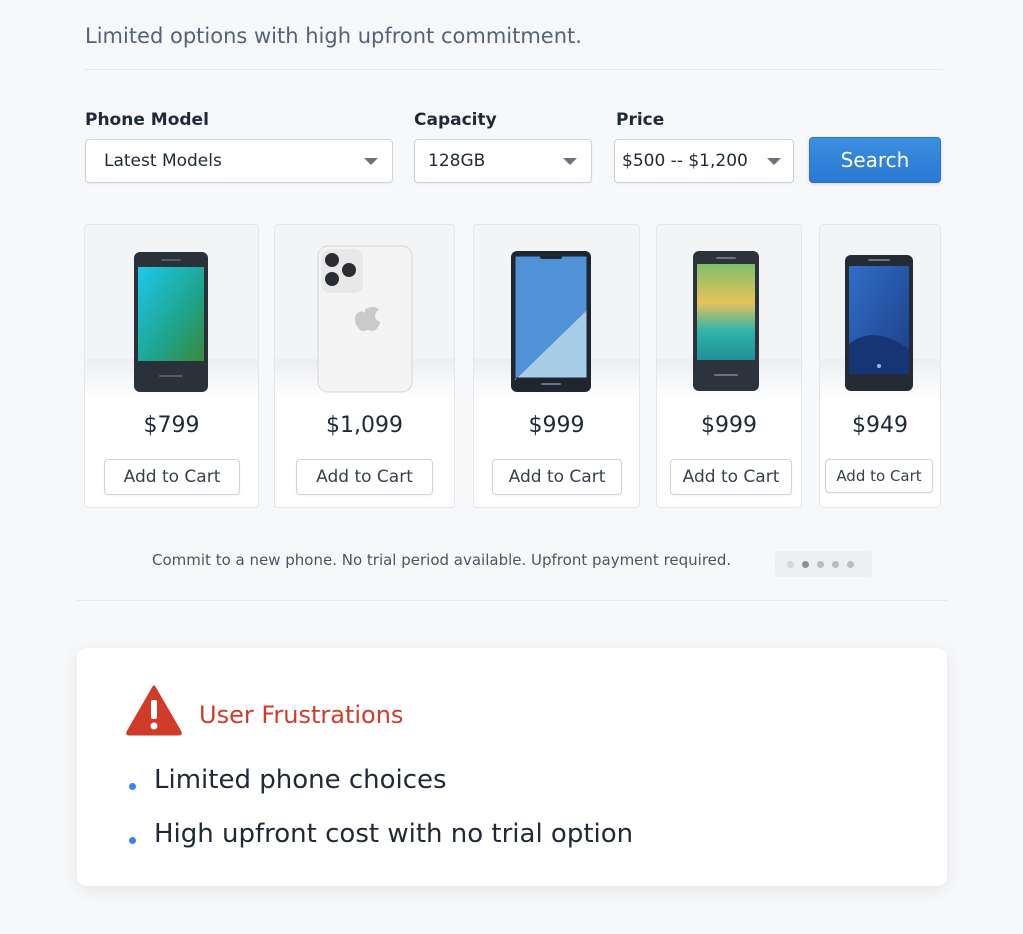 This screenshot has width=1023, height=934. Describe the element at coordinates (457, 161) in the screenshot. I see `capacity-value: 128GB` at that location.